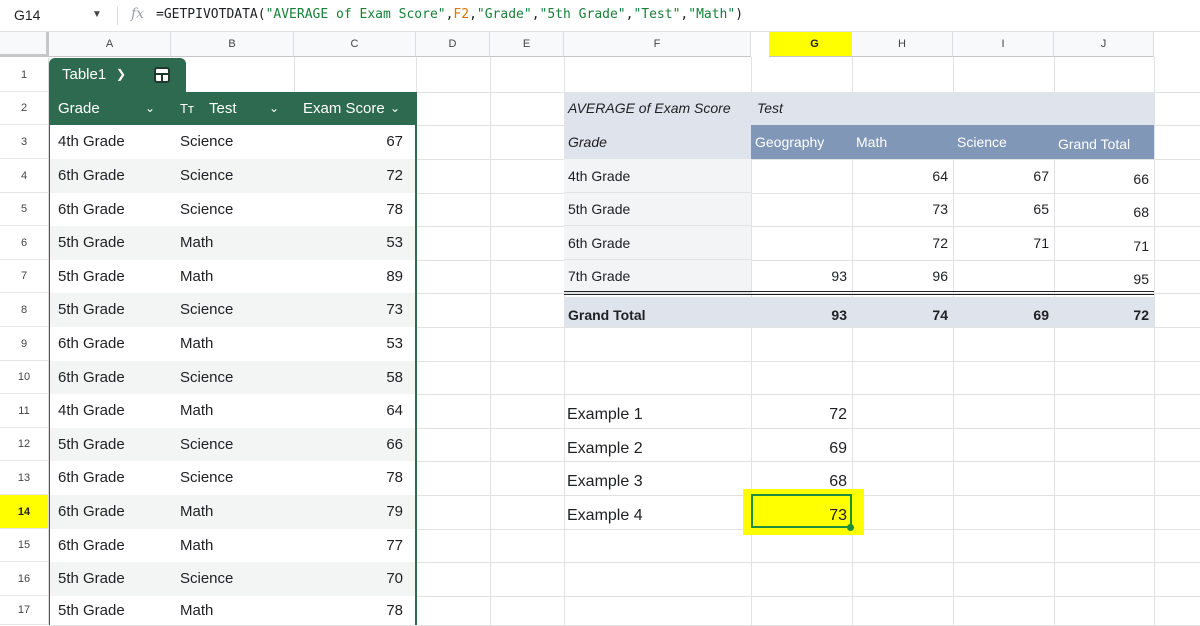 The image size is (1200, 626). What do you see at coordinates (657, 276) in the screenshot?
I see `pivot-row-label: 7th Grade` at bounding box center [657, 276].